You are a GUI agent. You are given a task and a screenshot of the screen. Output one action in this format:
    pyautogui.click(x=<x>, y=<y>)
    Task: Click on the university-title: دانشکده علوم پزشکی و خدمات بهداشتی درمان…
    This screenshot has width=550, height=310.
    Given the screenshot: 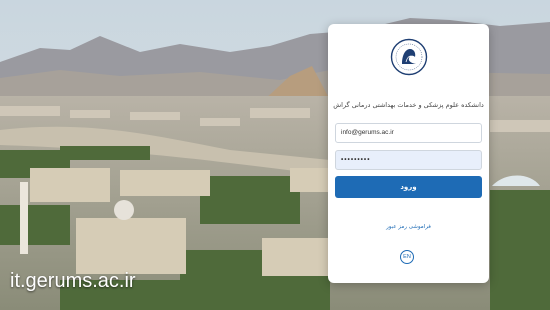 What is the action you would take?
    pyautogui.click(x=408, y=105)
    